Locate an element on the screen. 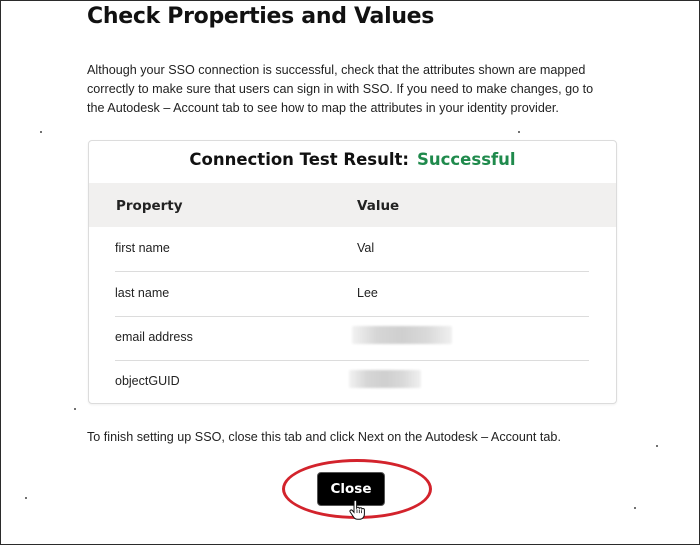  property-cell: email address is located at coordinates (154, 337).